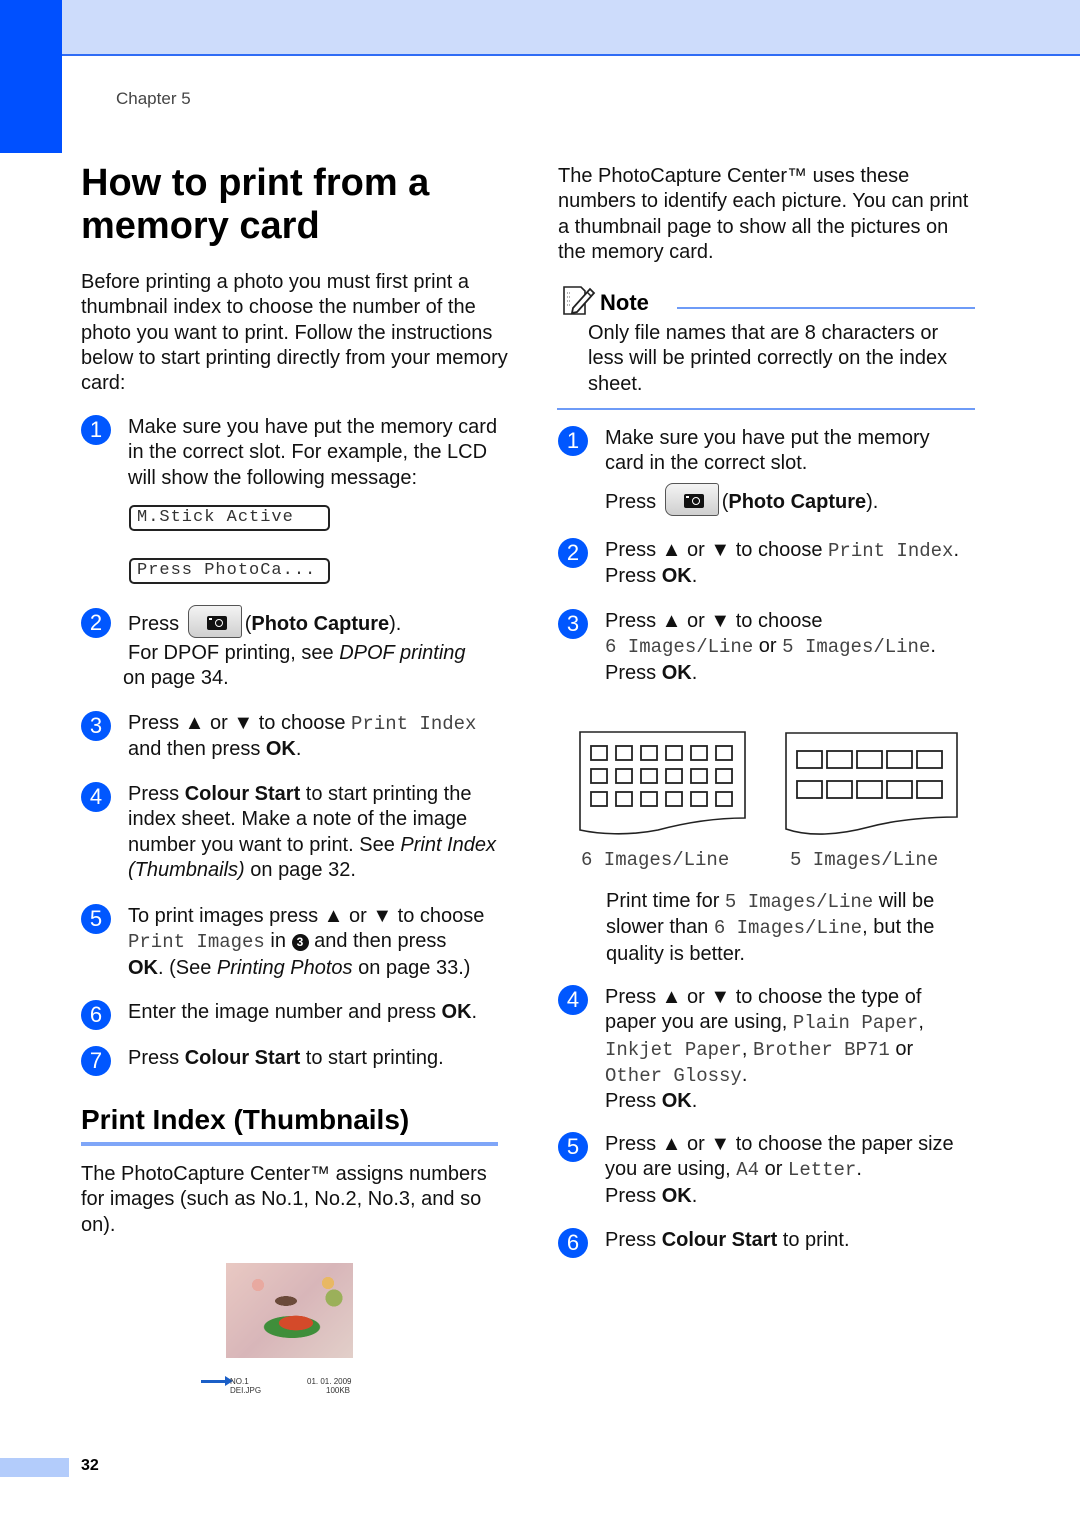 The image size is (1080, 1528). What do you see at coordinates (187, 967) in the screenshot?
I see `step-text: . (See` at bounding box center [187, 967].